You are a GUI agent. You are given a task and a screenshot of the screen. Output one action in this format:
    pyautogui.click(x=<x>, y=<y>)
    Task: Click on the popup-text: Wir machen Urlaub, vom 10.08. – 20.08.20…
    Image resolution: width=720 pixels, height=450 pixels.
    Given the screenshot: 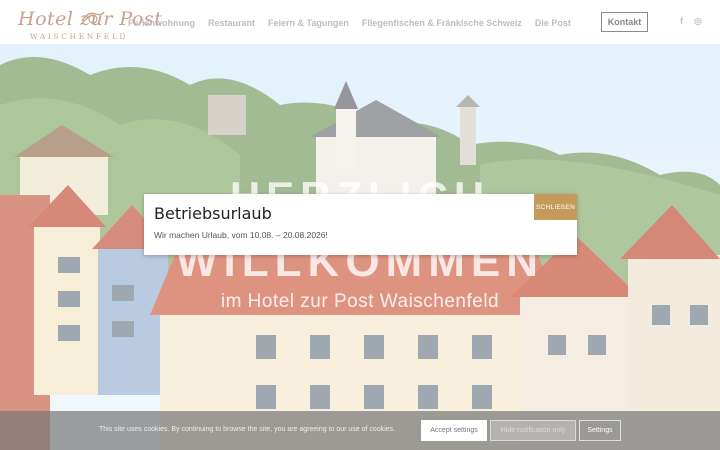 What is the action you would take?
    pyautogui.click(x=241, y=235)
    